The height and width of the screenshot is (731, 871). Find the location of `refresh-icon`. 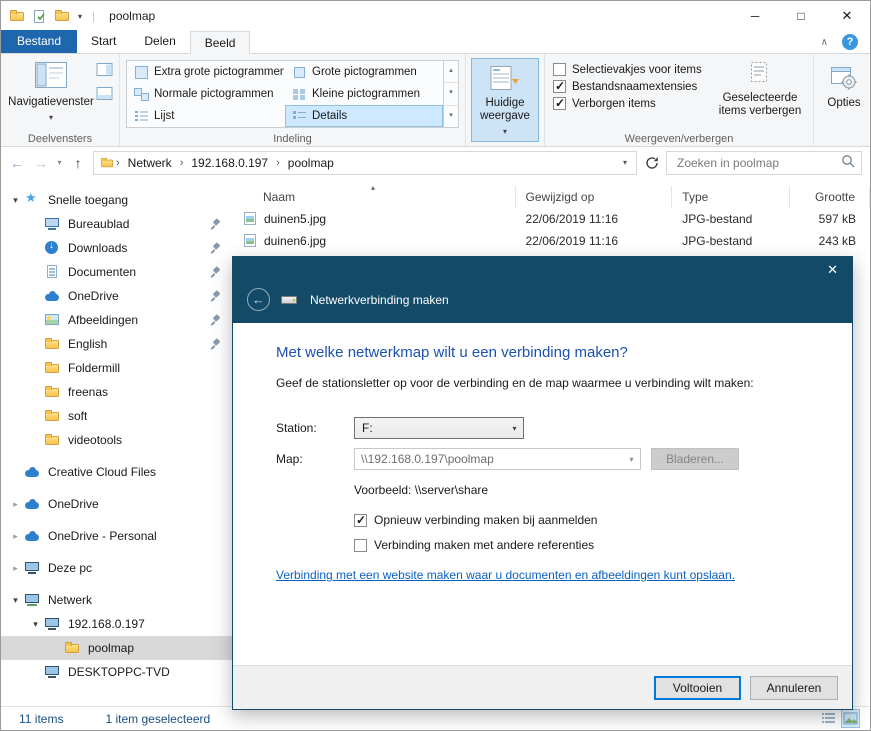

refresh-icon is located at coordinates (652, 163).